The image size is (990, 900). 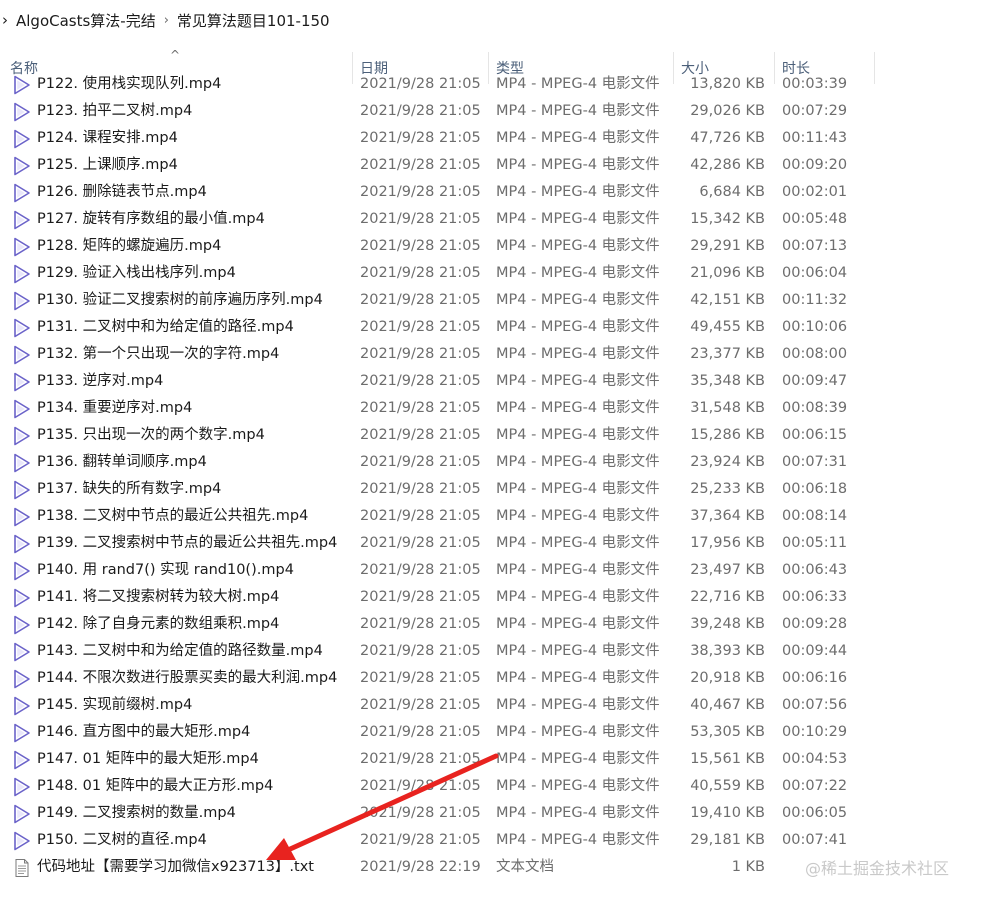 What do you see at coordinates (815, 111) in the screenshot?
I see `file-duration: 00:07:29` at bounding box center [815, 111].